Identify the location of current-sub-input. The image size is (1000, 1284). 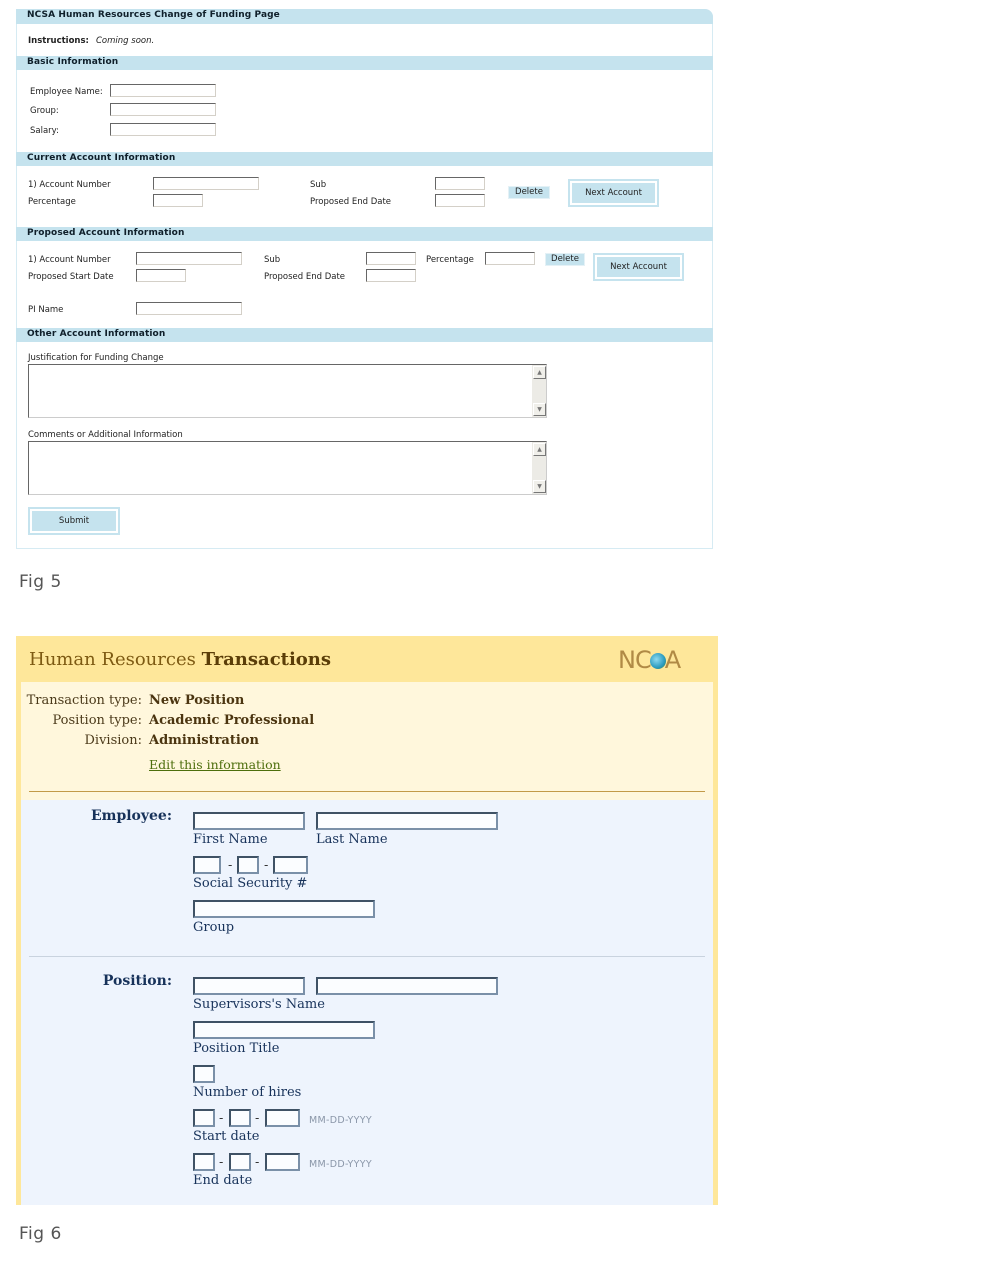
(460, 183).